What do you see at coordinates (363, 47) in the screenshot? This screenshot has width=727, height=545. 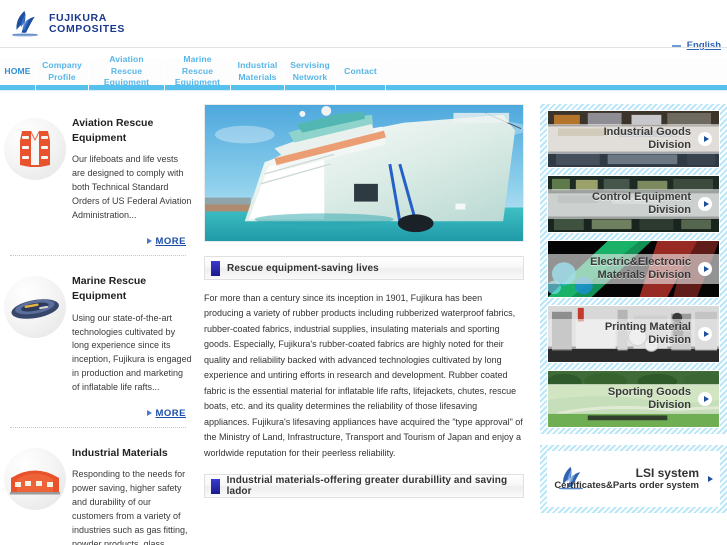 I see `header-divider` at bounding box center [363, 47].